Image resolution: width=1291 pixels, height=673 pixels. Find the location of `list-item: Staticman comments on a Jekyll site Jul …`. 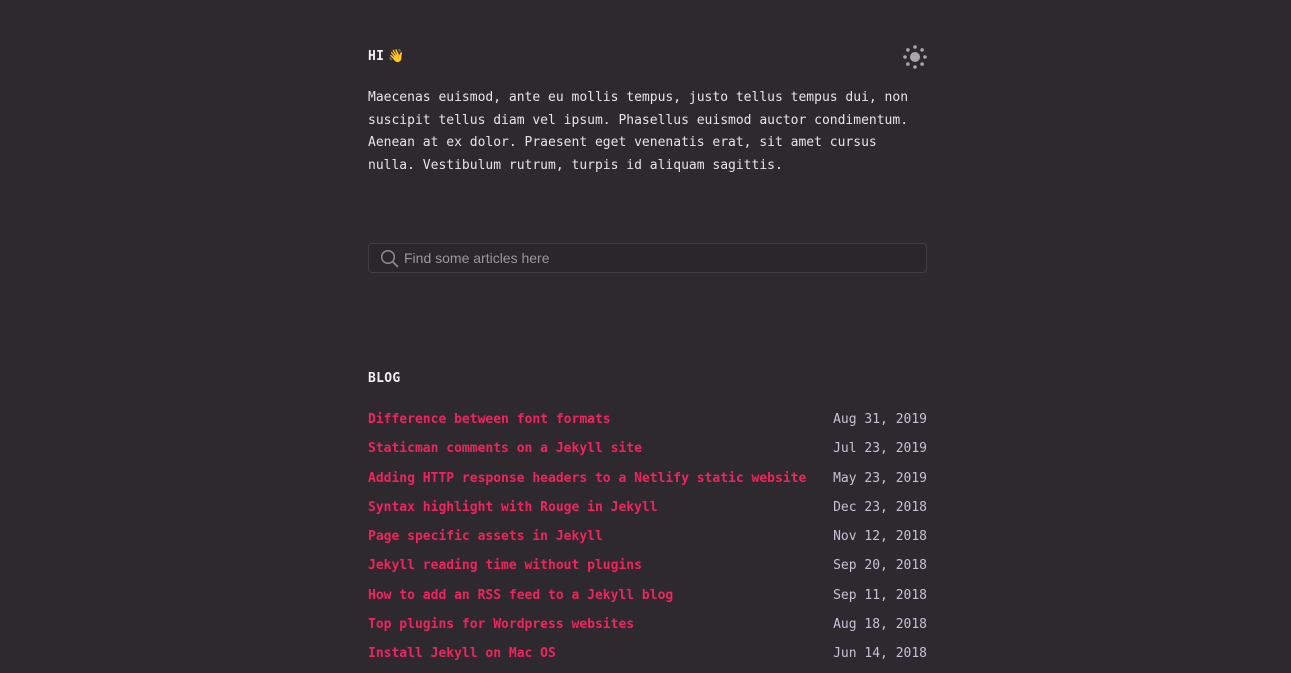

list-item: Staticman comments on a Jekyll site Jul … is located at coordinates (647, 452).